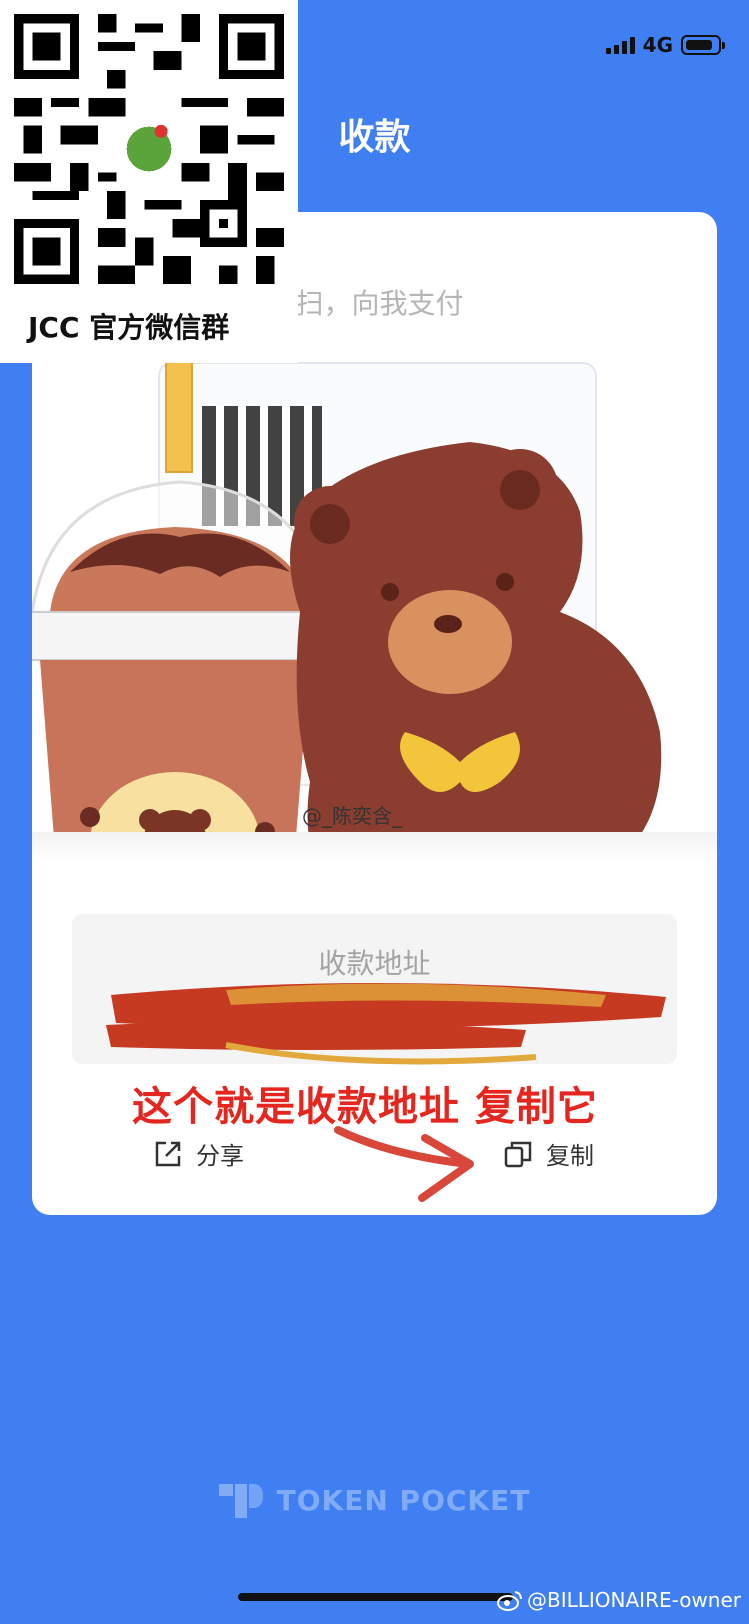 This screenshot has width=749, height=1624. I want to click on copy-button: 复制, so click(548, 1153).